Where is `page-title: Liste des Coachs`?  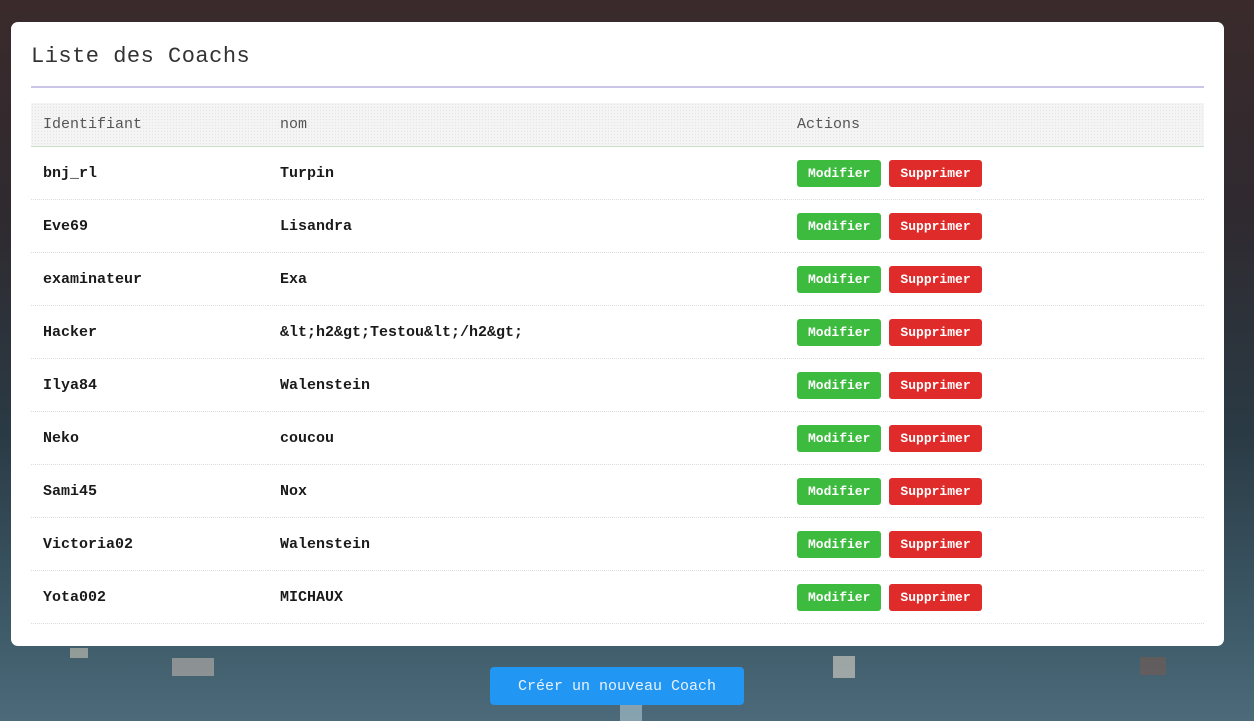
page-title: Liste des Coachs is located at coordinates (141, 56).